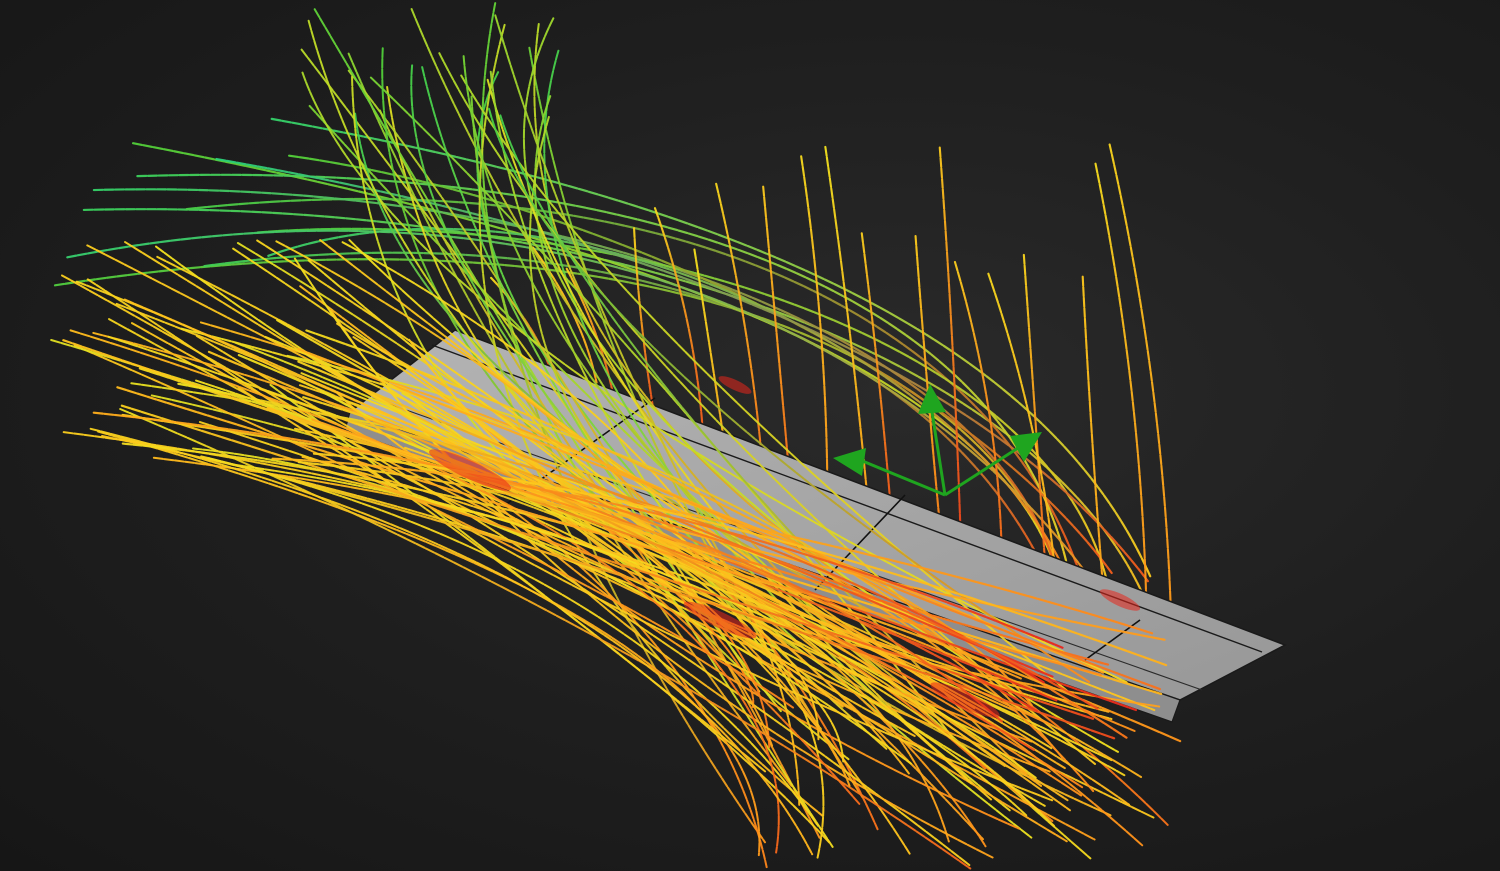  What do you see at coordinates (849, 462) in the screenshot?
I see `axis-x-arrowhead` at bounding box center [849, 462].